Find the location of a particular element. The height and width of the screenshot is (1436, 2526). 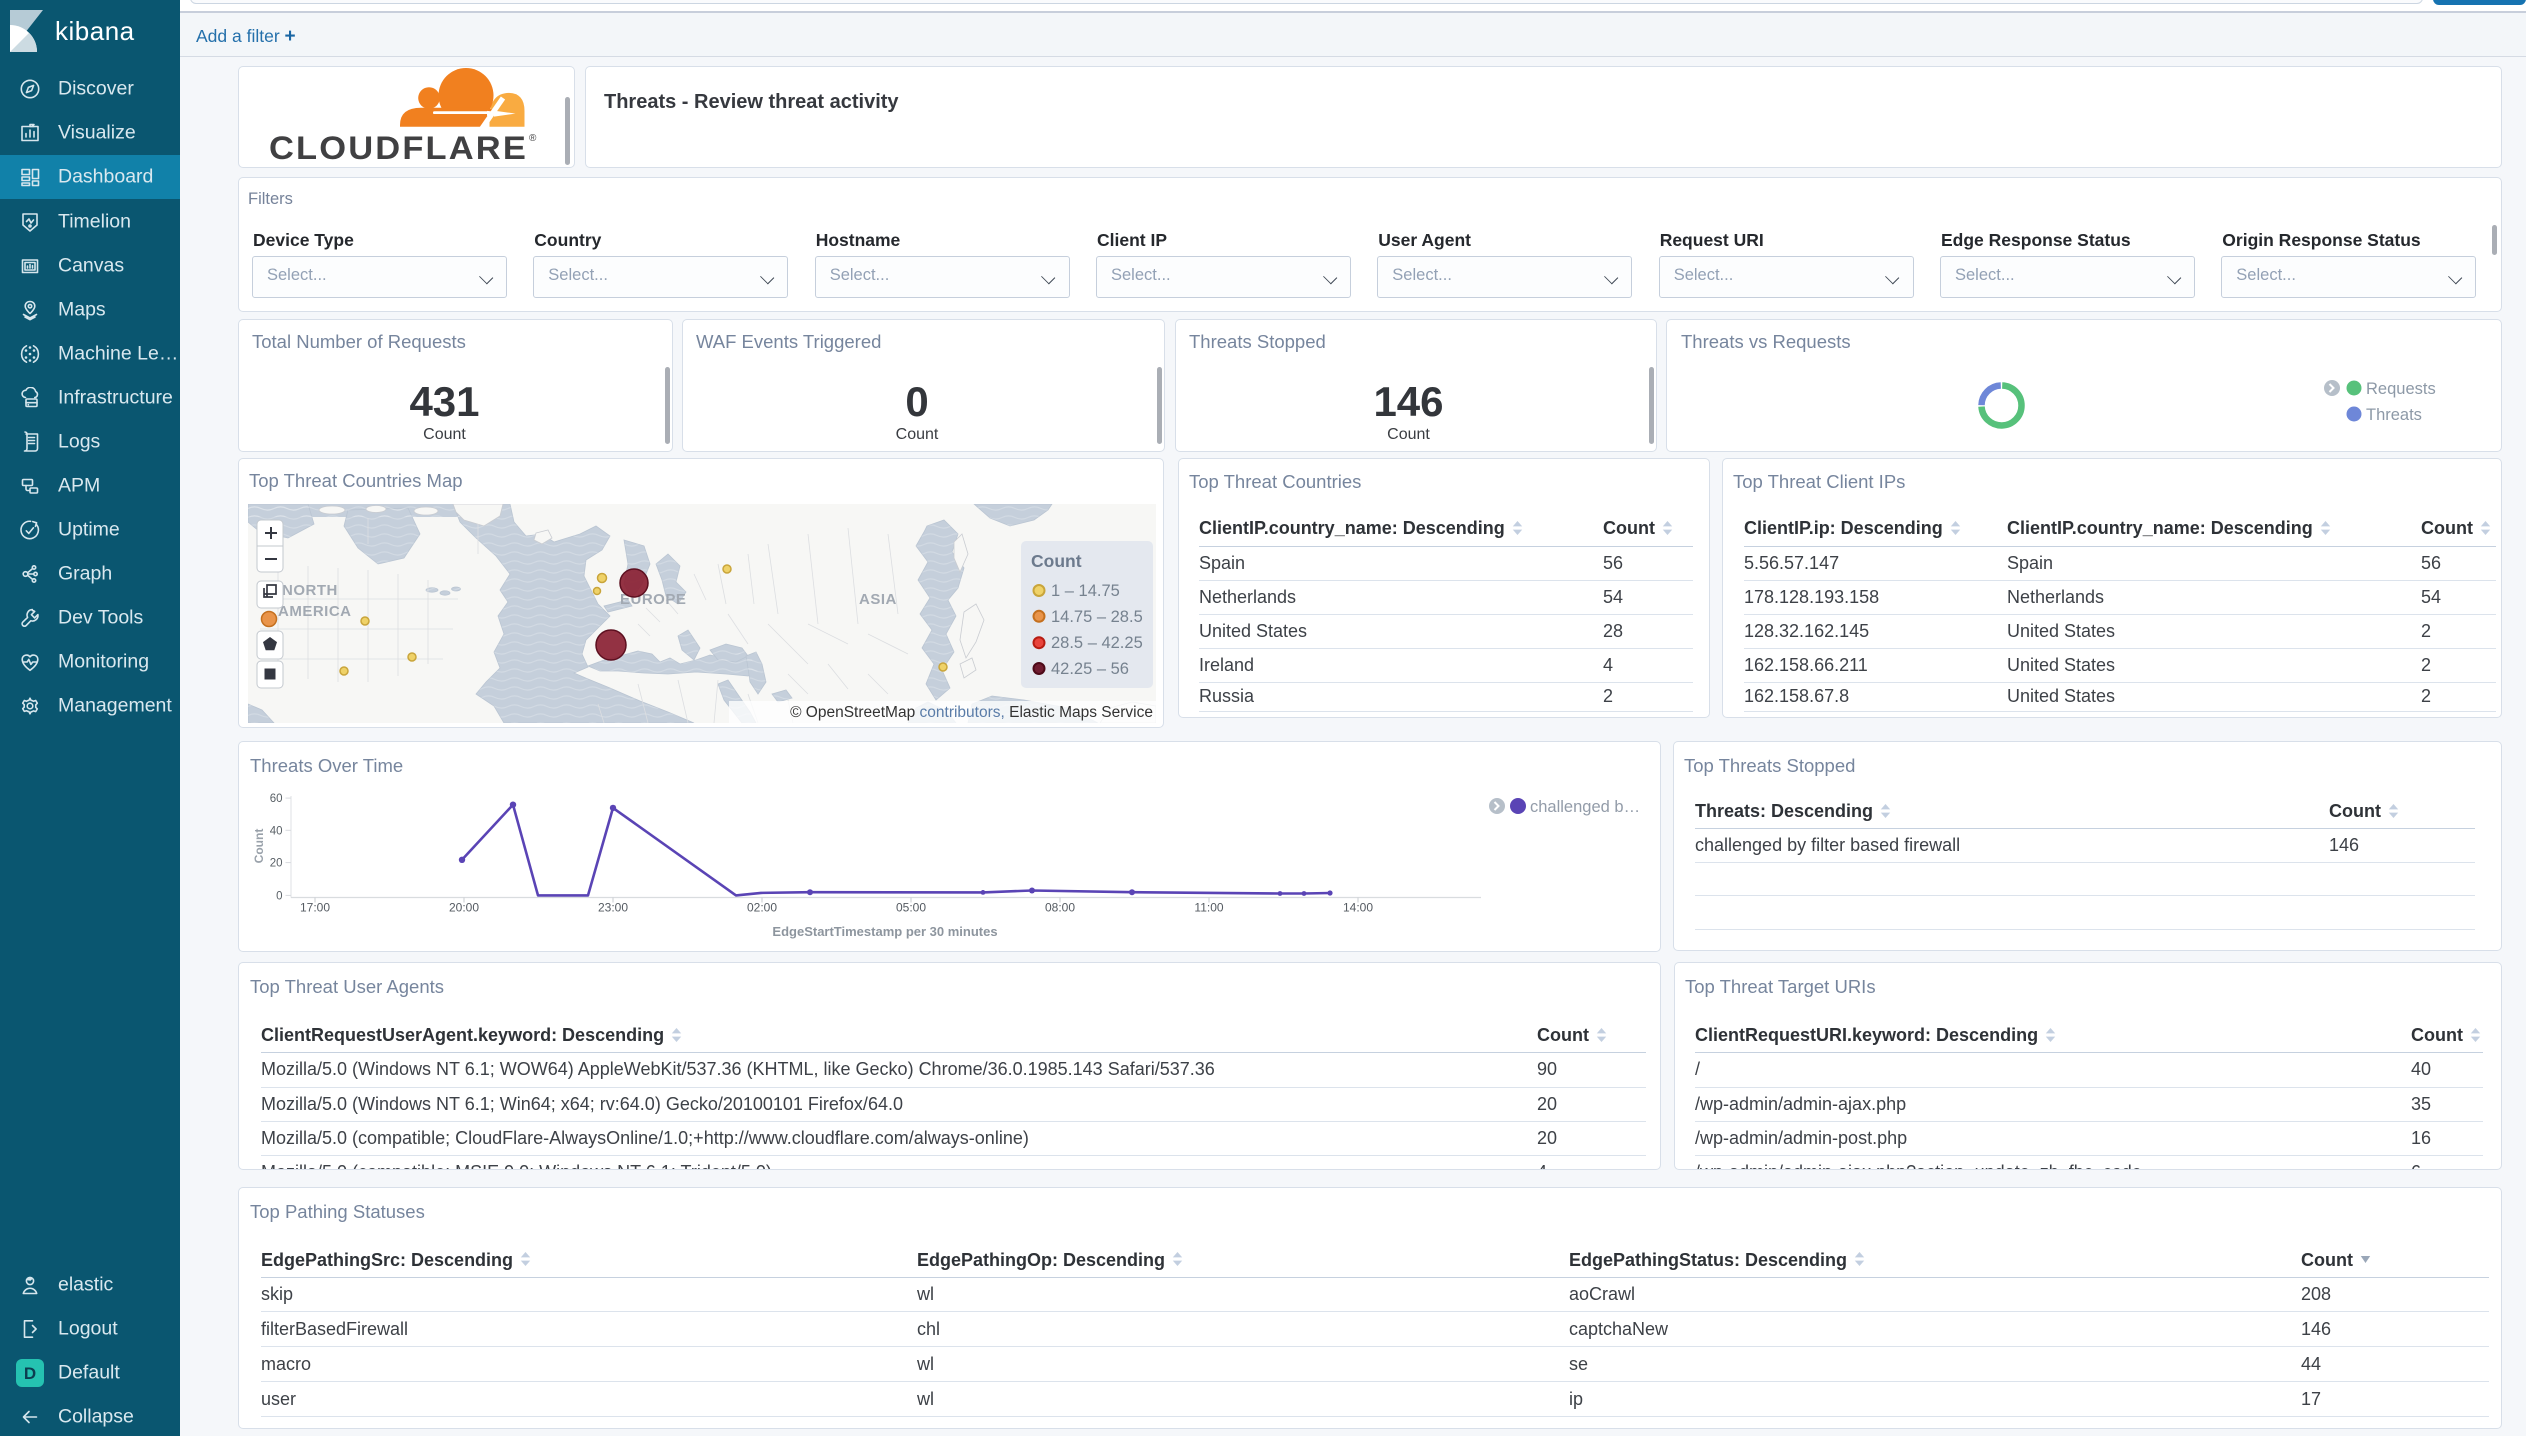

svg-text: 20:00 is located at coordinates (464, 908).